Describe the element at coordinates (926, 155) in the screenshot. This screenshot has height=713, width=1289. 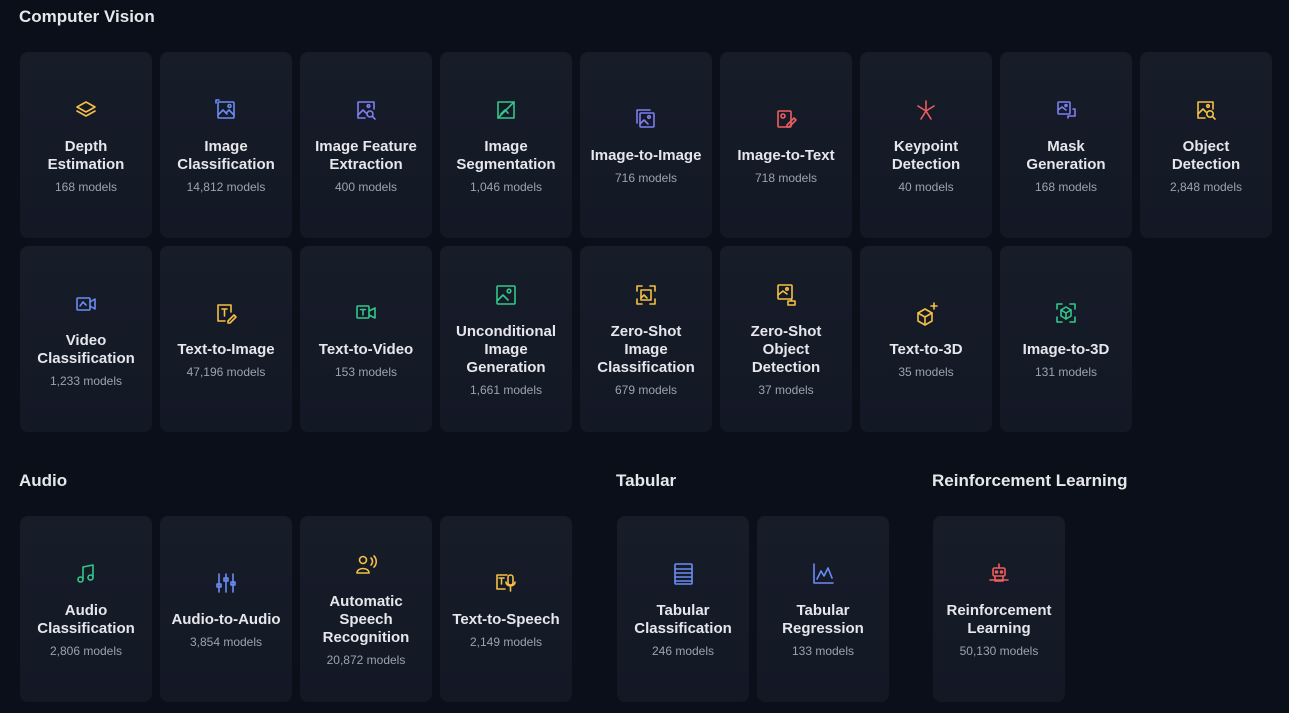
I see `task-label: Keypoint Detection` at that location.